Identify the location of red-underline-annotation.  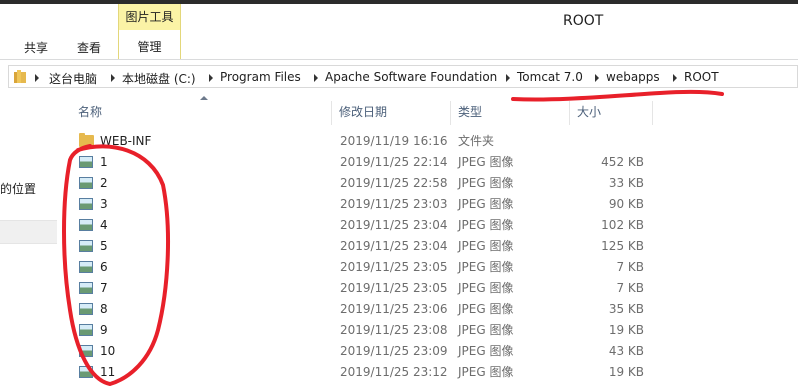
(617, 95).